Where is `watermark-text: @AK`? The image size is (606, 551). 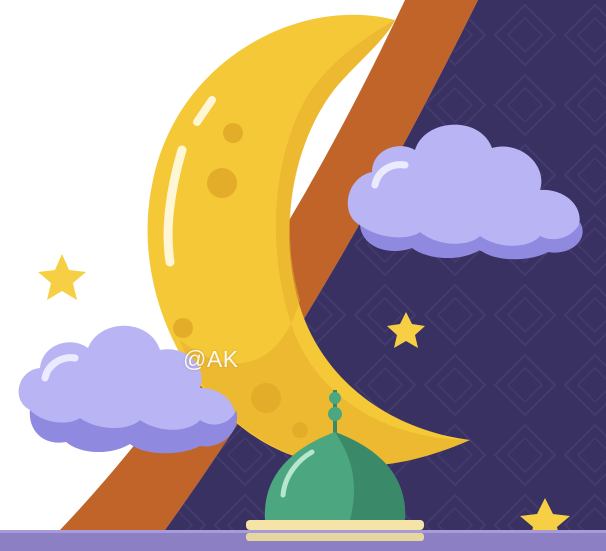
watermark-text: @AK is located at coordinates (211, 359).